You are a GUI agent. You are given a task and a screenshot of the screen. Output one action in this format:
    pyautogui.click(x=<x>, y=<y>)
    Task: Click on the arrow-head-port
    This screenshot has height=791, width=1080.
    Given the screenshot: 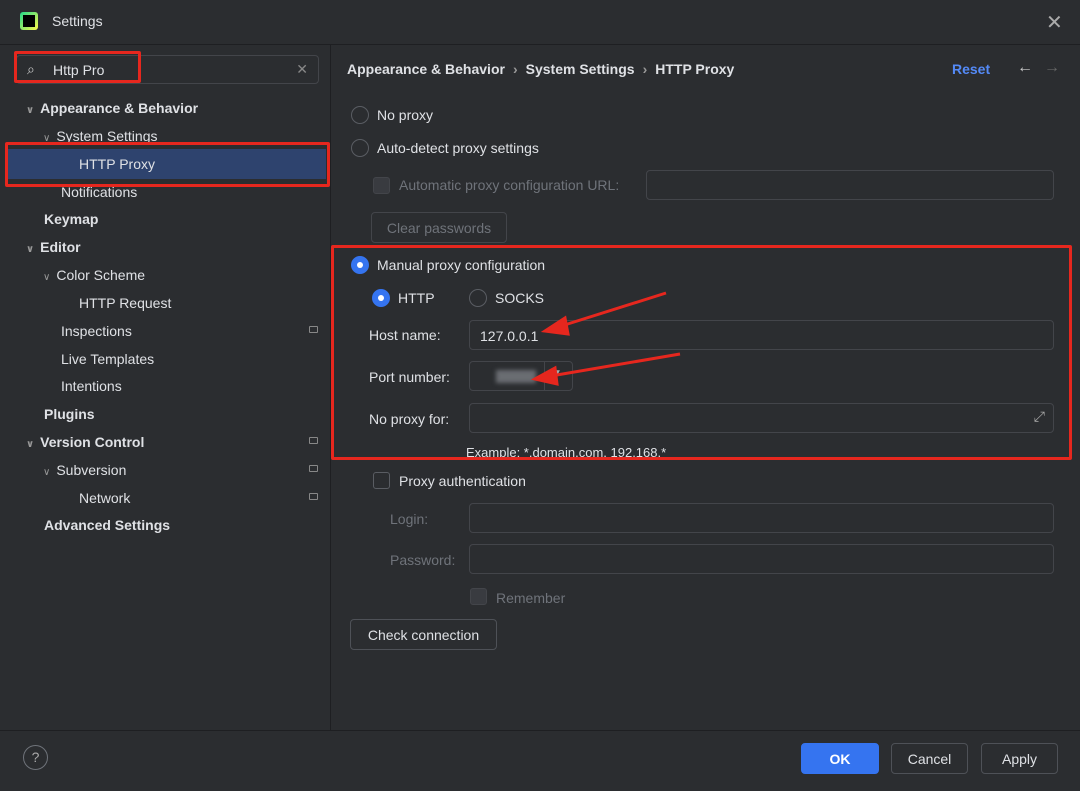 What is the action you would take?
    pyautogui.click(x=544, y=375)
    